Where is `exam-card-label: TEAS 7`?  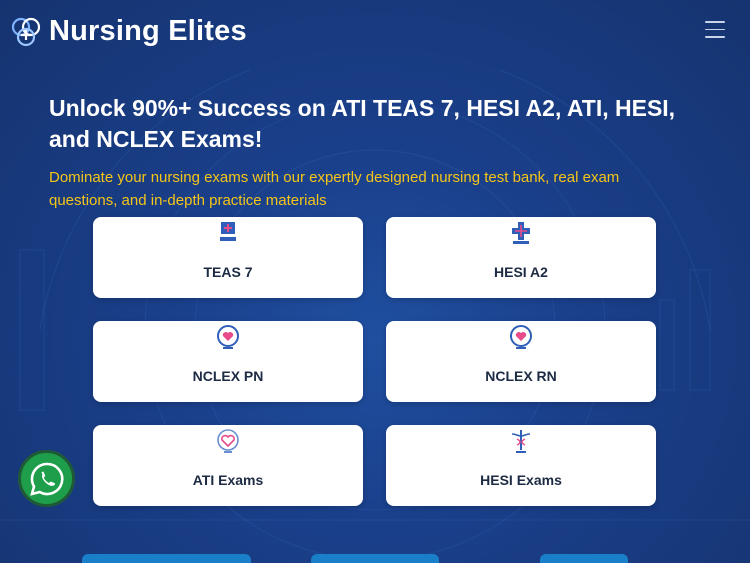
exam-card-label: TEAS 7 is located at coordinates (228, 272).